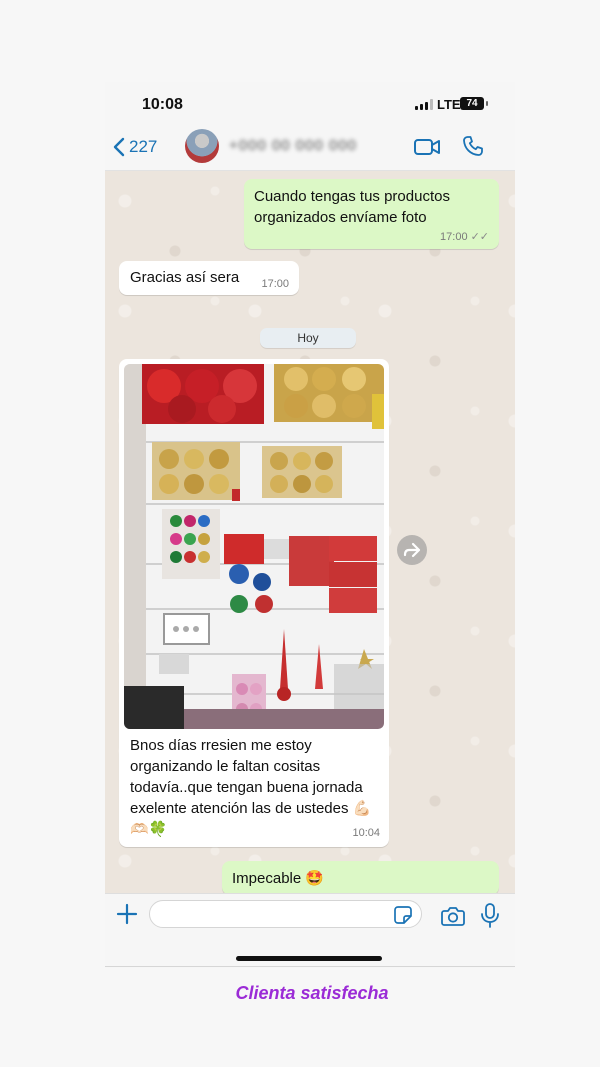  I want to click on story-divider, so click(310, 966).